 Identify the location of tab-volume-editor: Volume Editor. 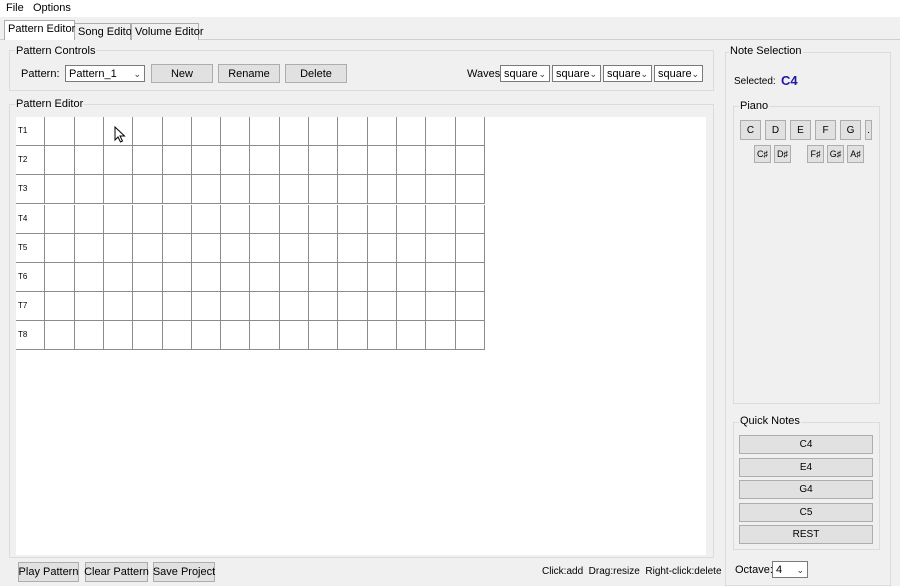
(167, 31).